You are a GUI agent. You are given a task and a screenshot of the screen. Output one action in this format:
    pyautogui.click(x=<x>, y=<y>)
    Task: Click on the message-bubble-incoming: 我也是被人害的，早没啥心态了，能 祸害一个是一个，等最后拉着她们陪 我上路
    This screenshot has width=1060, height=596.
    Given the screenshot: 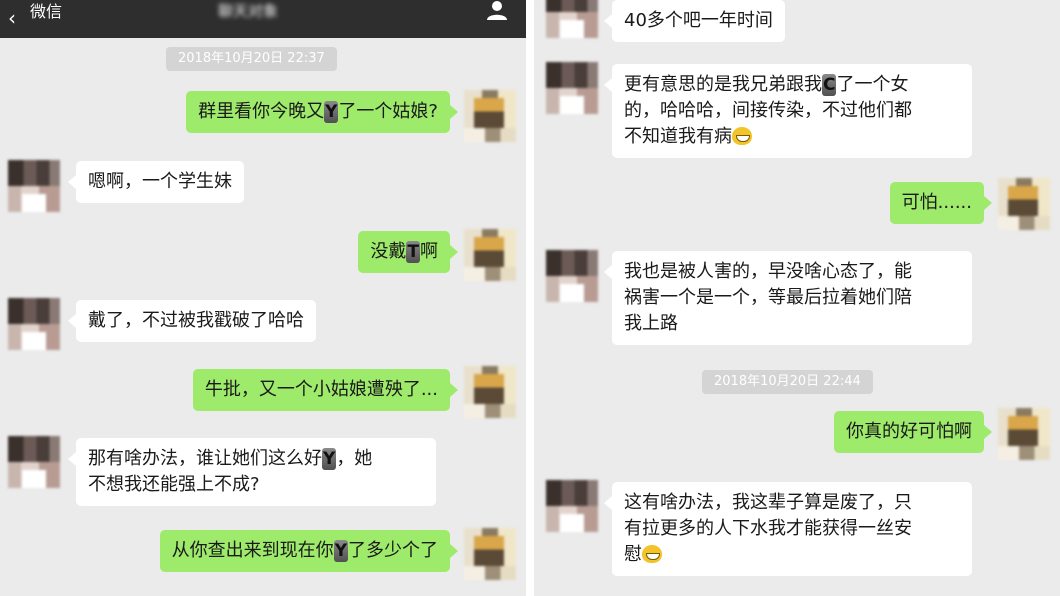 What is the action you would take?
    pyautogui.click(x=788, y=298)
    